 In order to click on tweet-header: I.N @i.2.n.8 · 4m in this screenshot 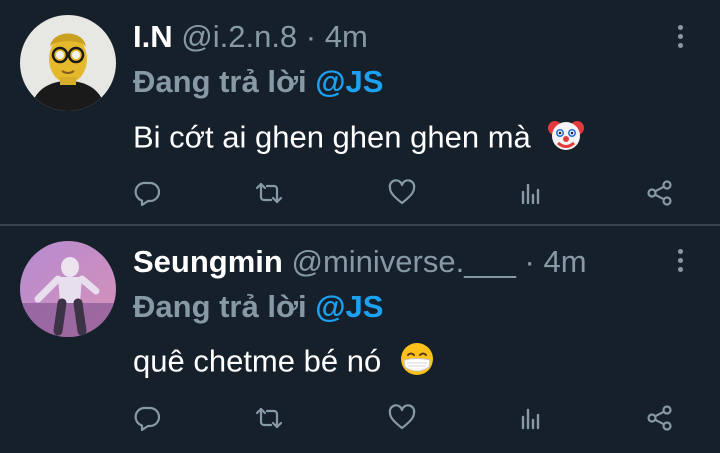, I will do `click(250, 37)`.